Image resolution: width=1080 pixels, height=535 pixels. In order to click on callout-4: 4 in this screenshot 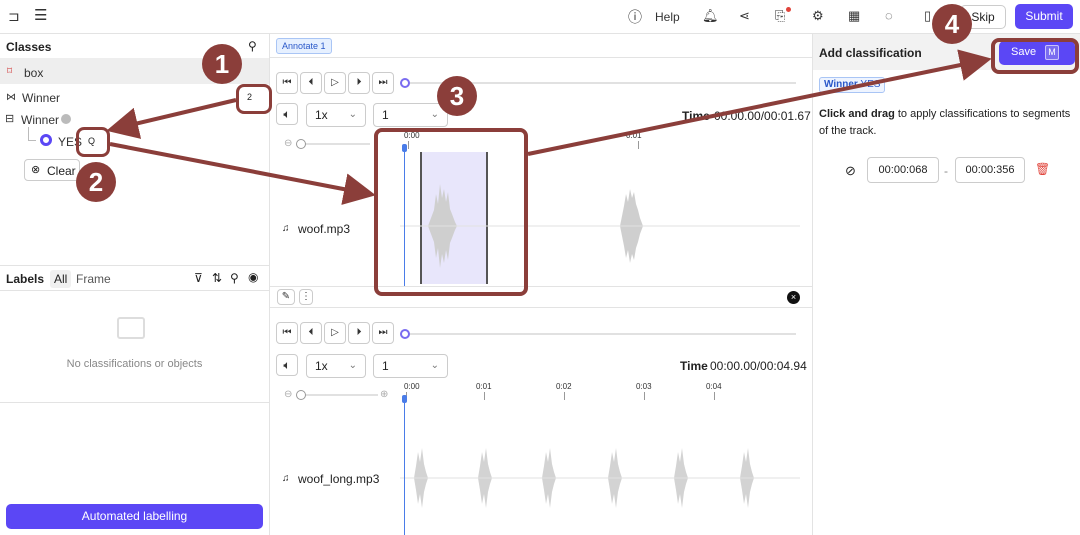, I will do `click(952, 24)`.